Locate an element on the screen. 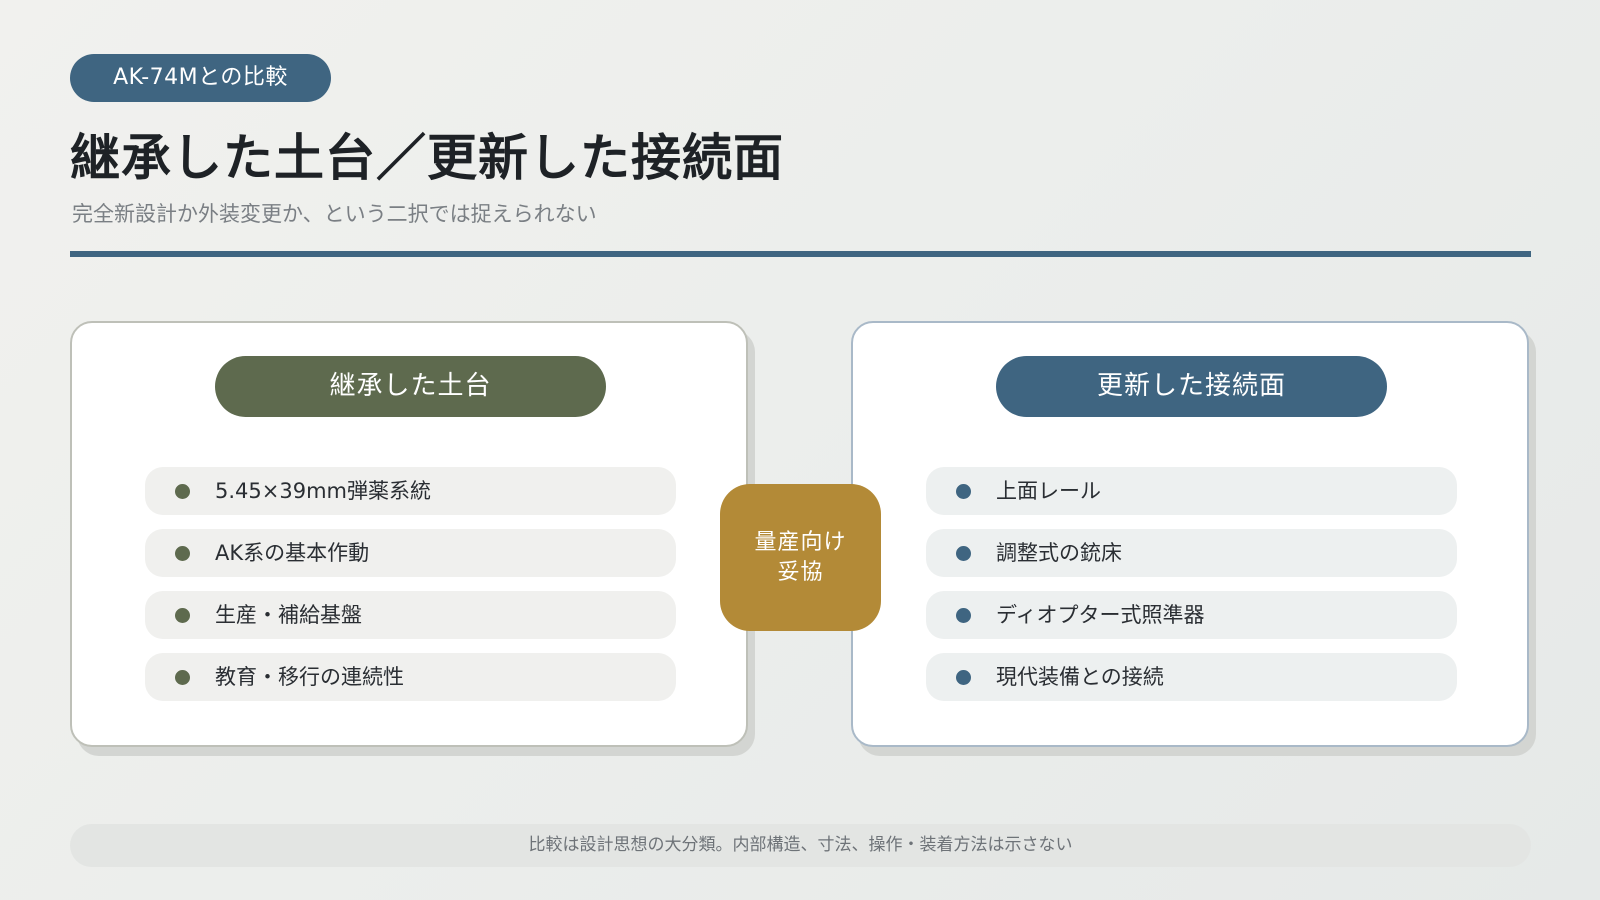 The height and width of the screenshot is (900, 1600). list-item: 5.45×39mm弾薬系統 is located at coordinates (410, 491).